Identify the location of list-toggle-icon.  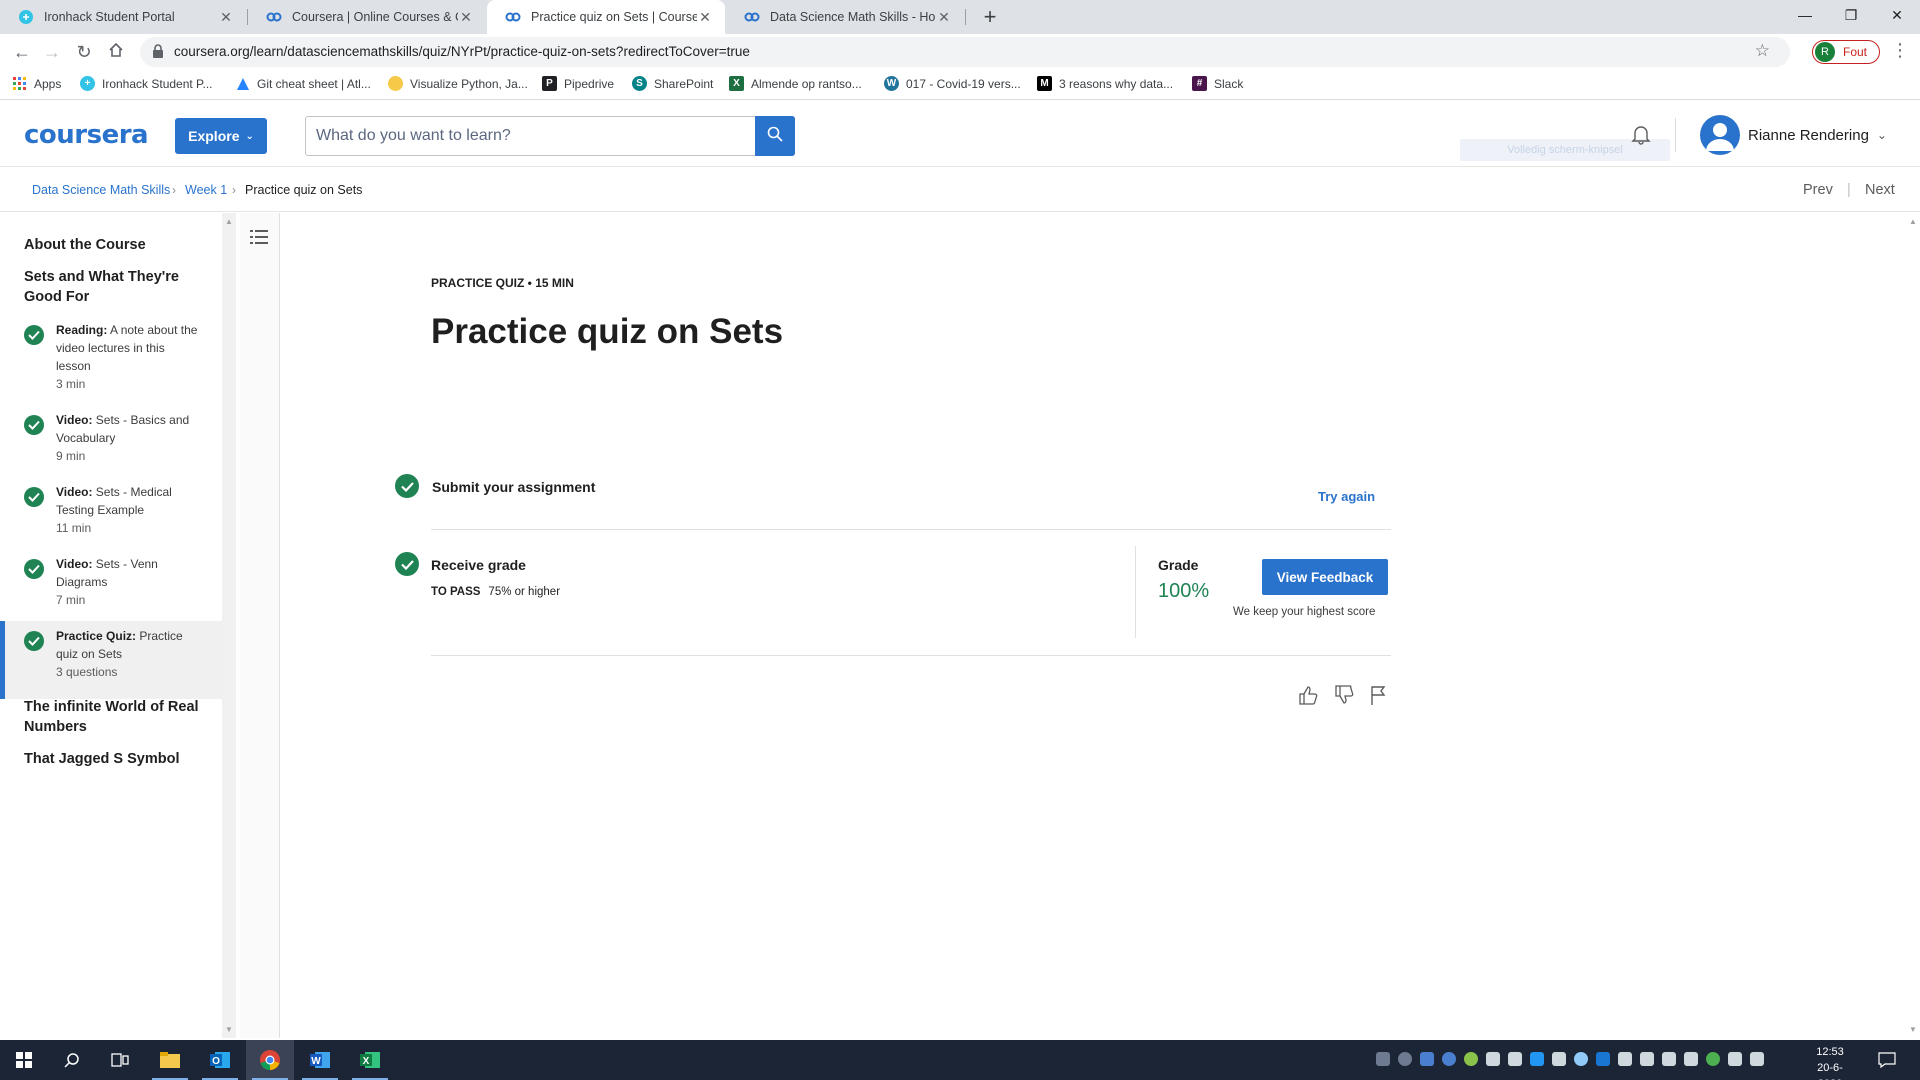
(259, 239).